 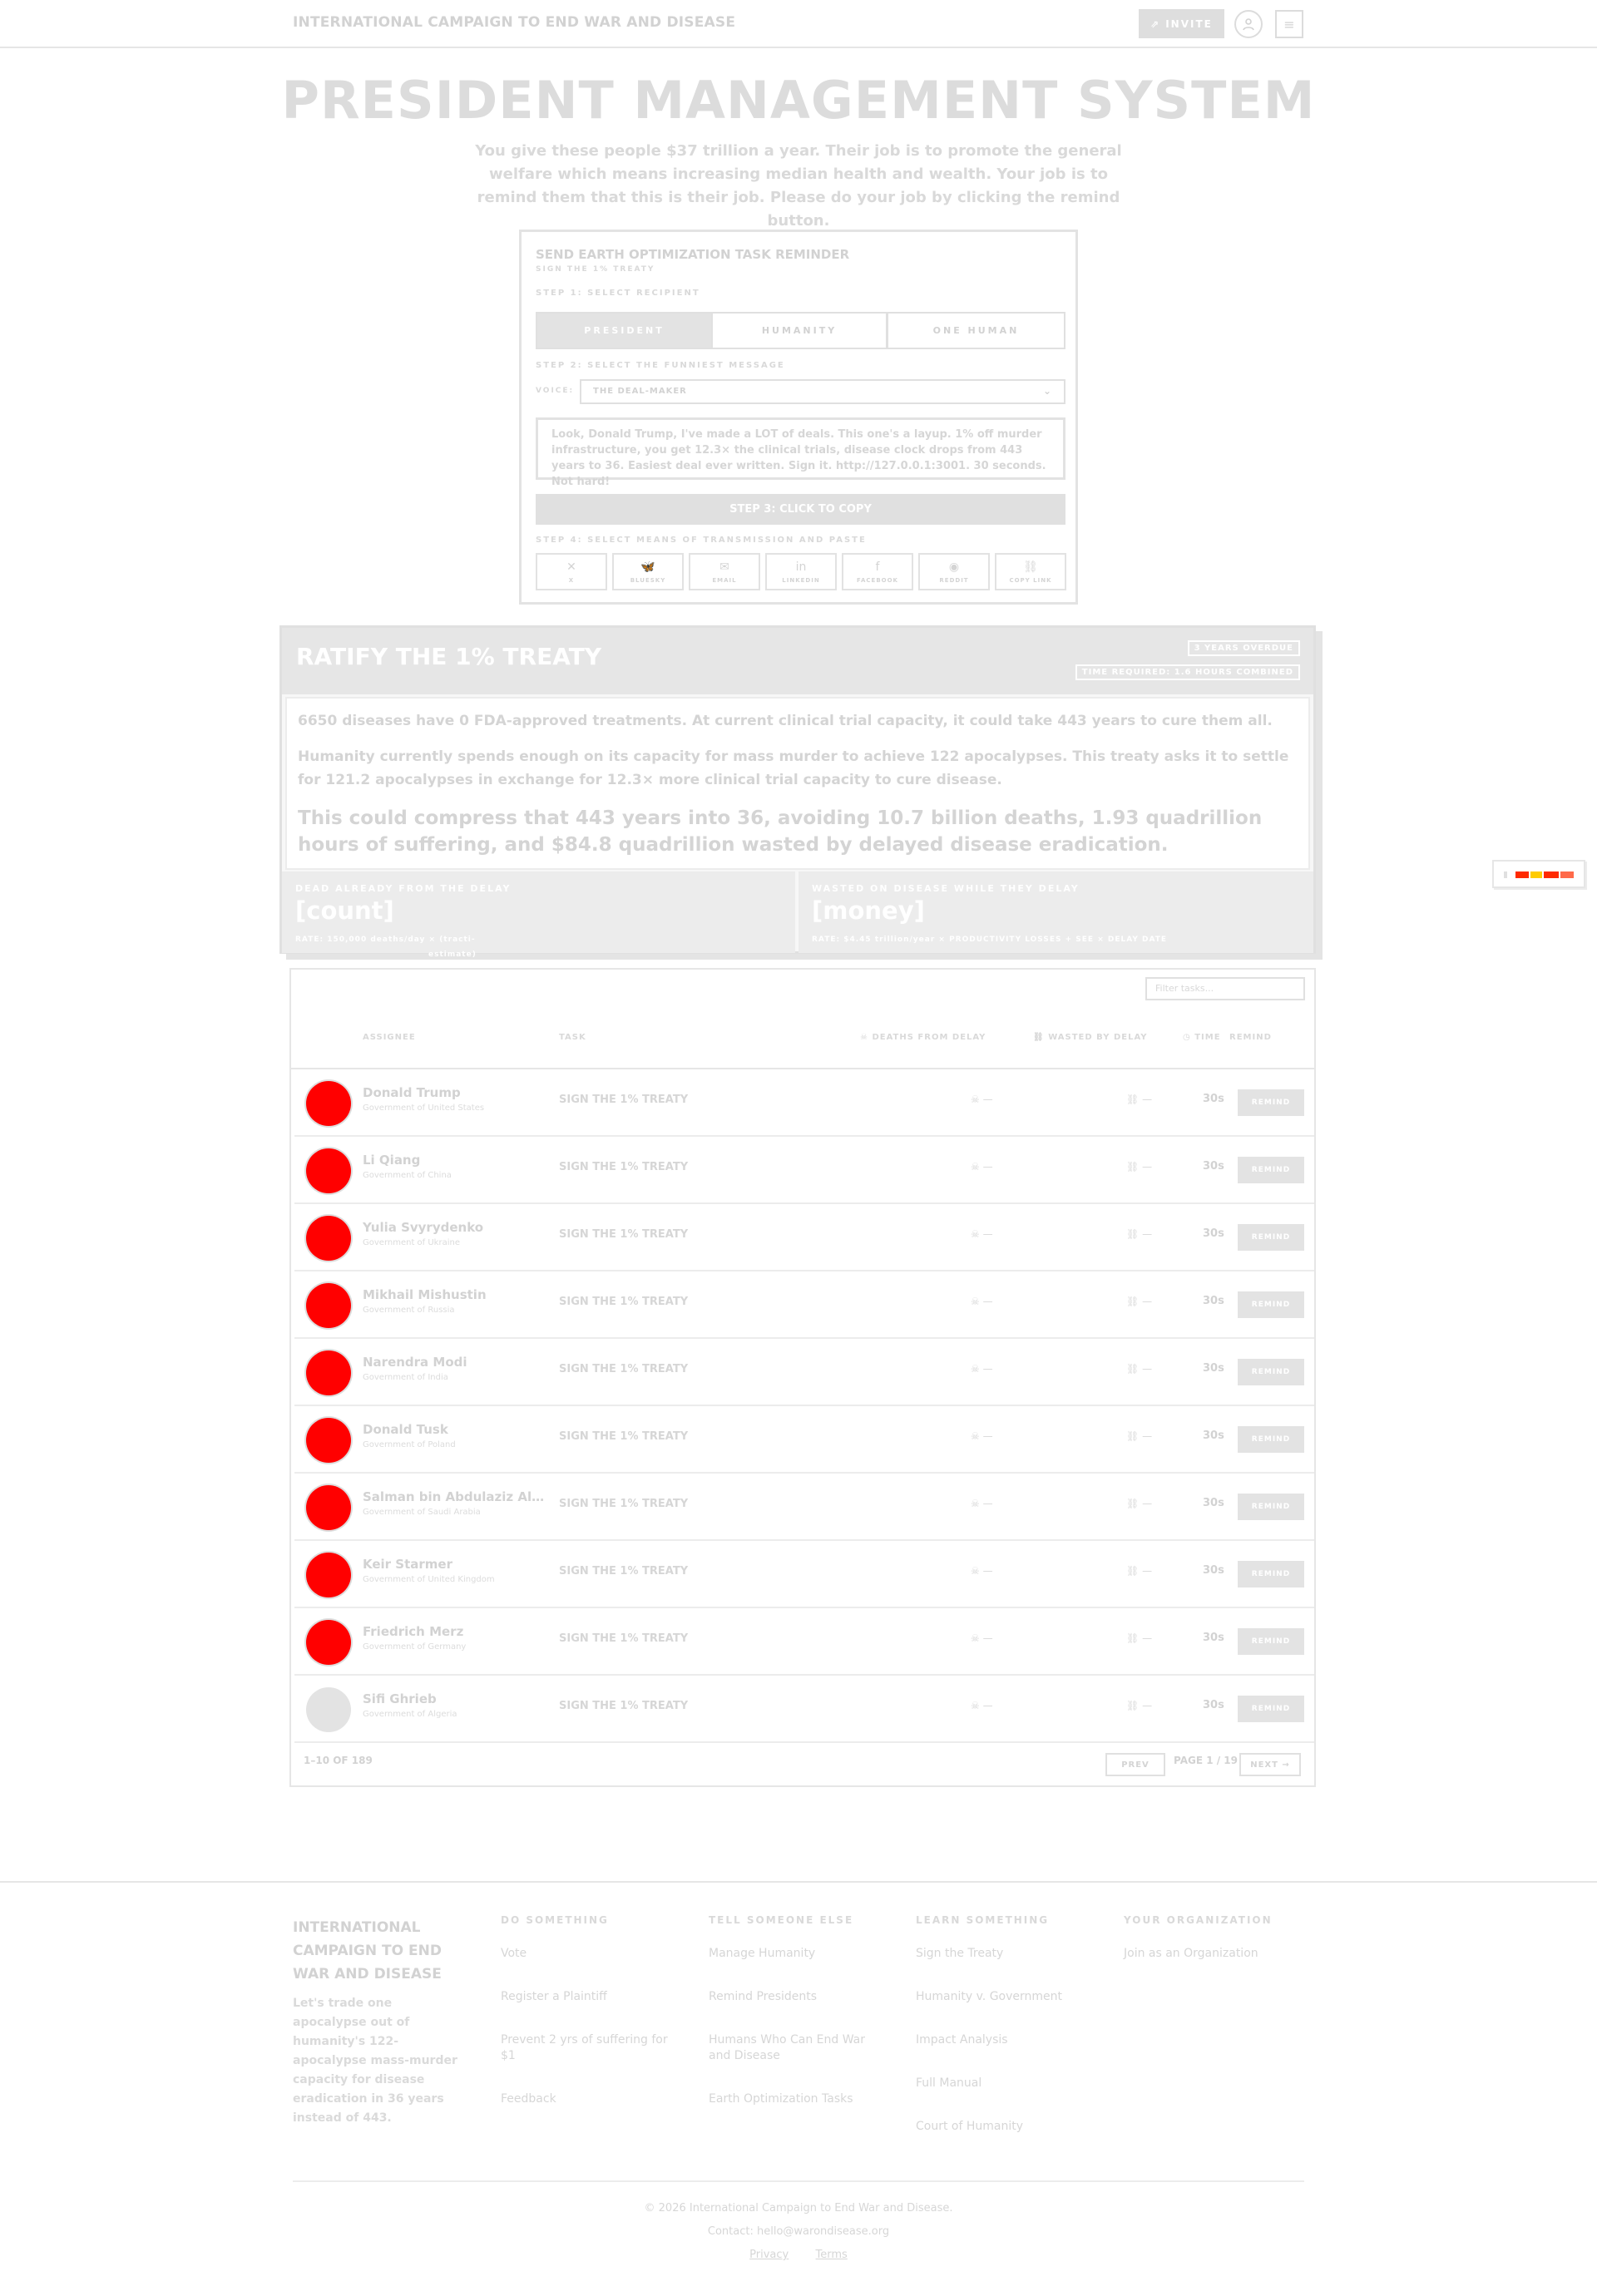 What do you see at coordinates (877, 571) in the screenshot?
I see `share-facebook-button: f FACEBOOK` at bounding box center [877, 571].